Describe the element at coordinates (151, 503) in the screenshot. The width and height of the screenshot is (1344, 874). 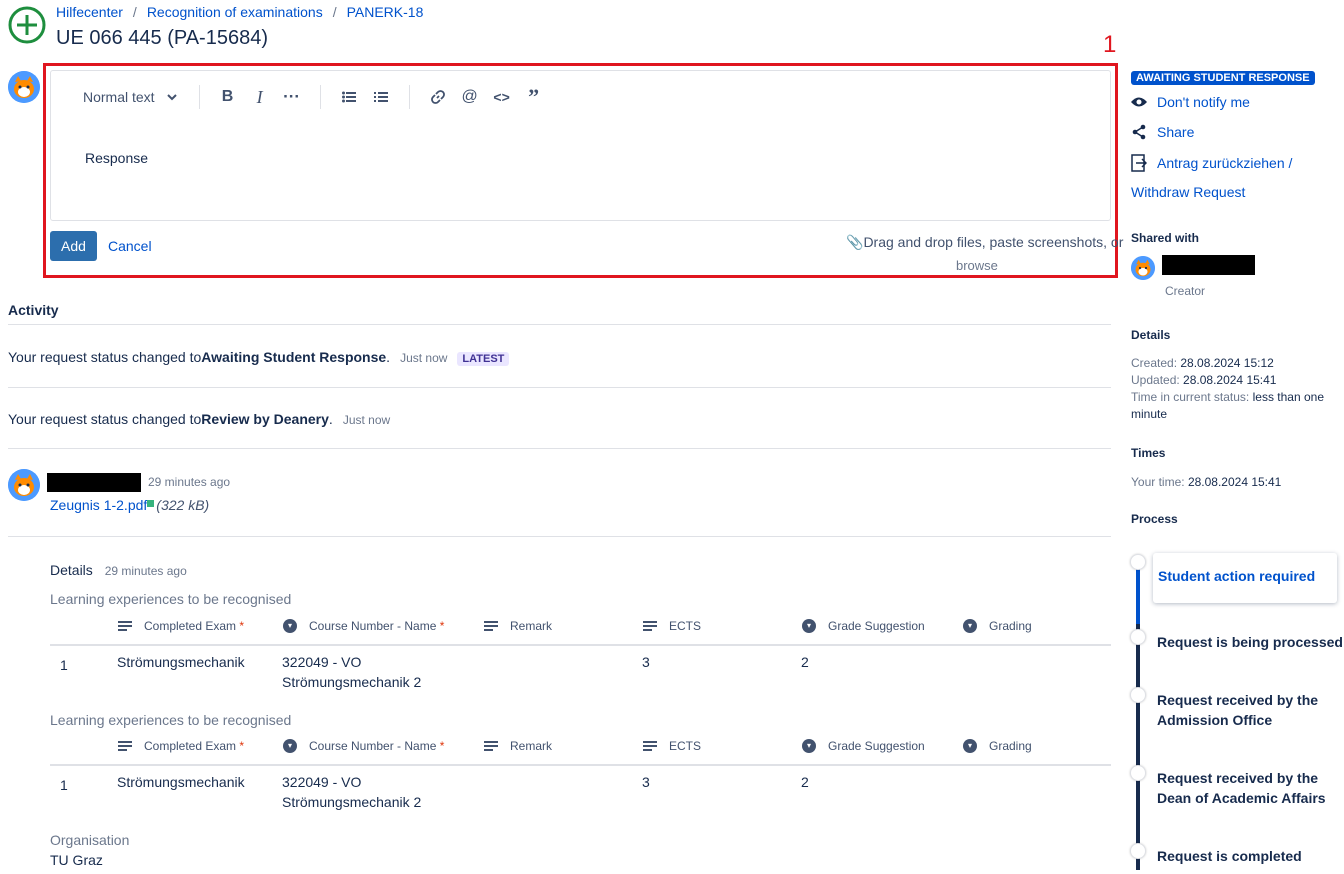
I see `file-pdf-icon` at that location.